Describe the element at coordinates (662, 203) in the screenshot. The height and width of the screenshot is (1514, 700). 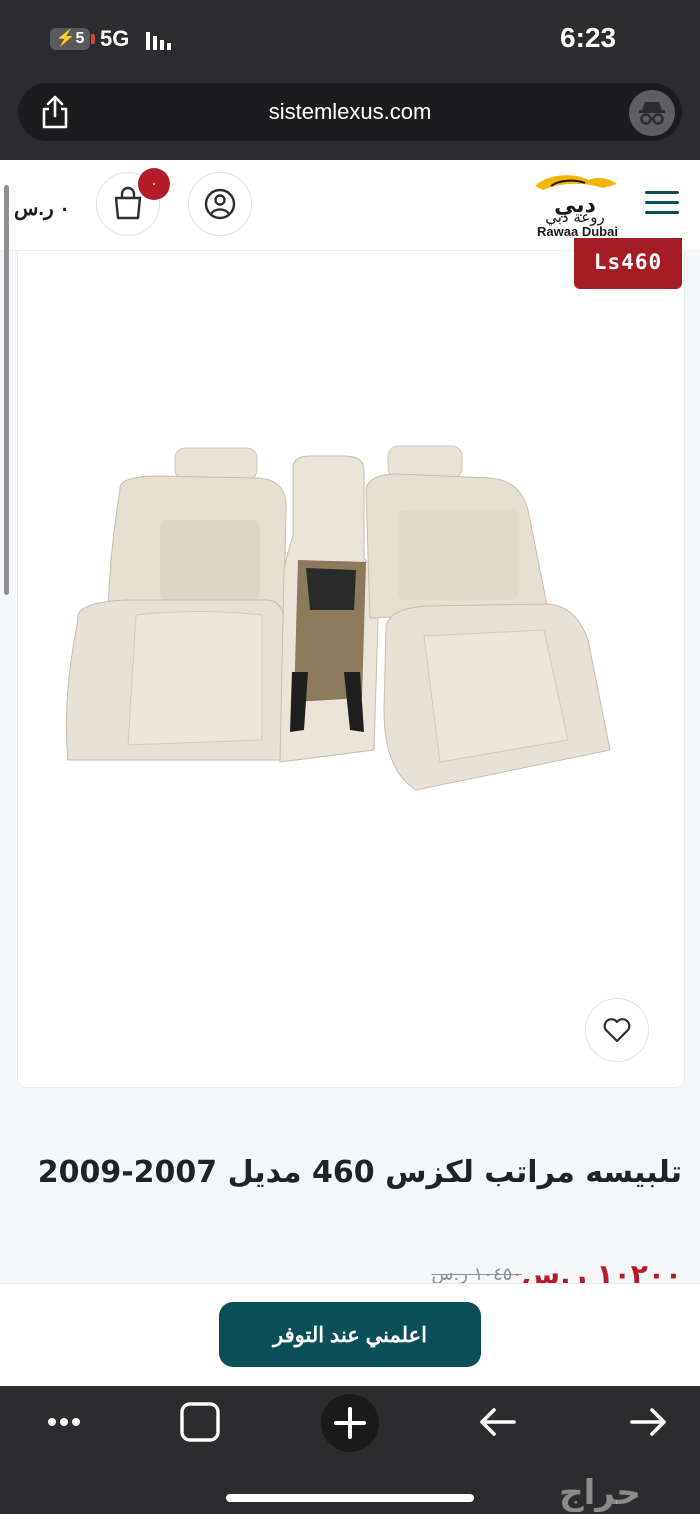
I see `hamburger-menu-icon` at that location.